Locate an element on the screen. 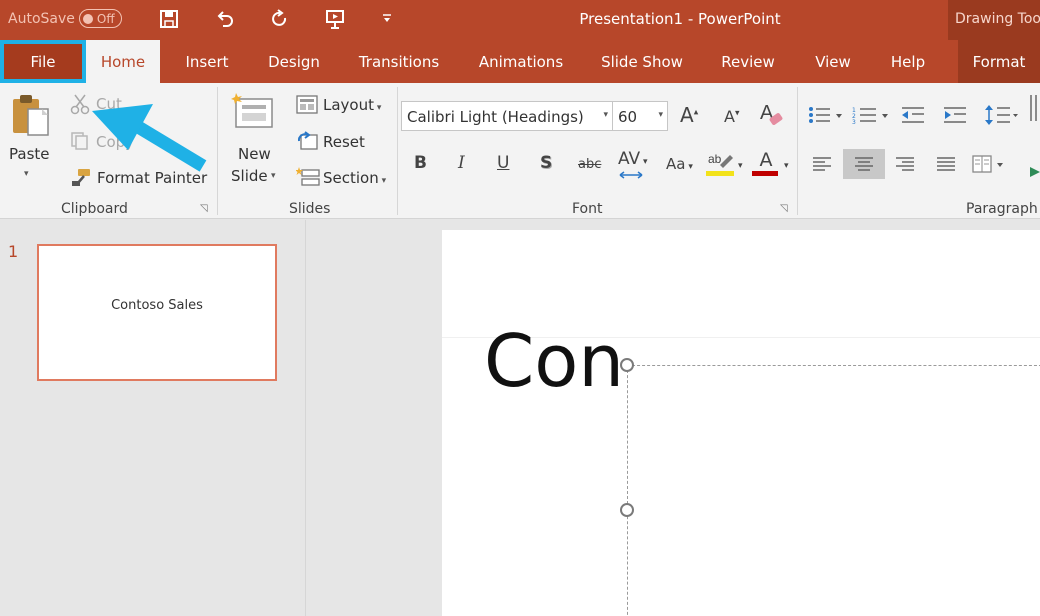 Image resolution: width=1040 pixels, height=616 pixels. tab-review: Review is located at coordinates (748, 61).